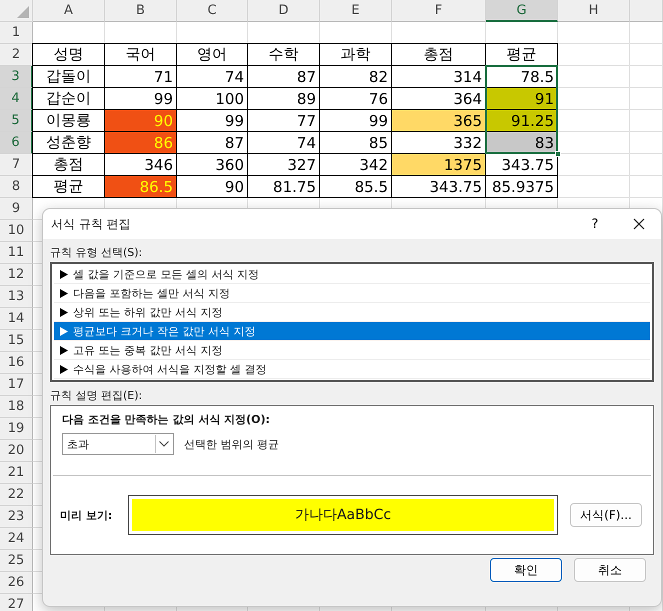 The width and height of the screenshot is (663, 611). I want to click on table-cell: 81.75, so click(284, 187).